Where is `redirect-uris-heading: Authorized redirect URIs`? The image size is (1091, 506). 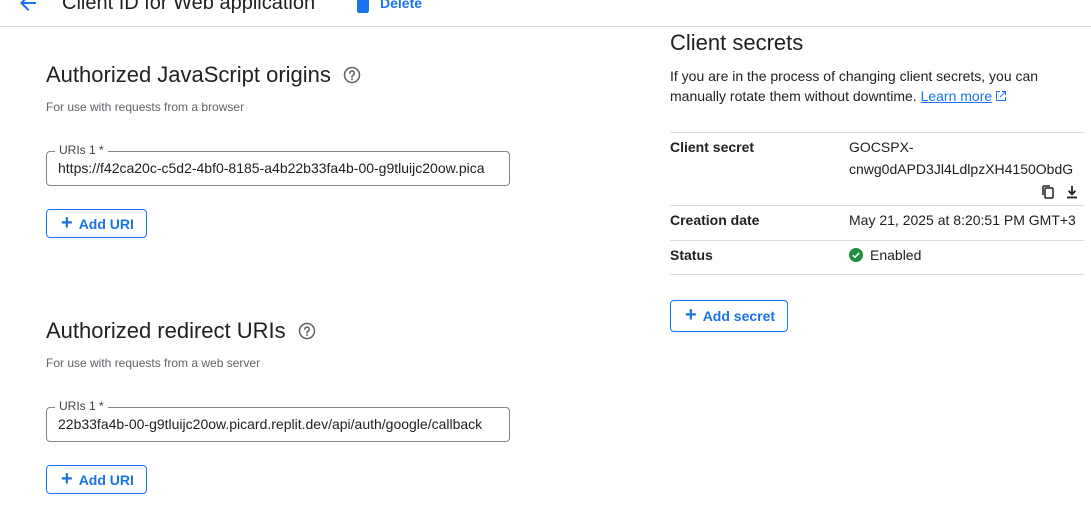
redirect-uris-heading: Authorized redirect URIs is located at coordinates (181, 331).